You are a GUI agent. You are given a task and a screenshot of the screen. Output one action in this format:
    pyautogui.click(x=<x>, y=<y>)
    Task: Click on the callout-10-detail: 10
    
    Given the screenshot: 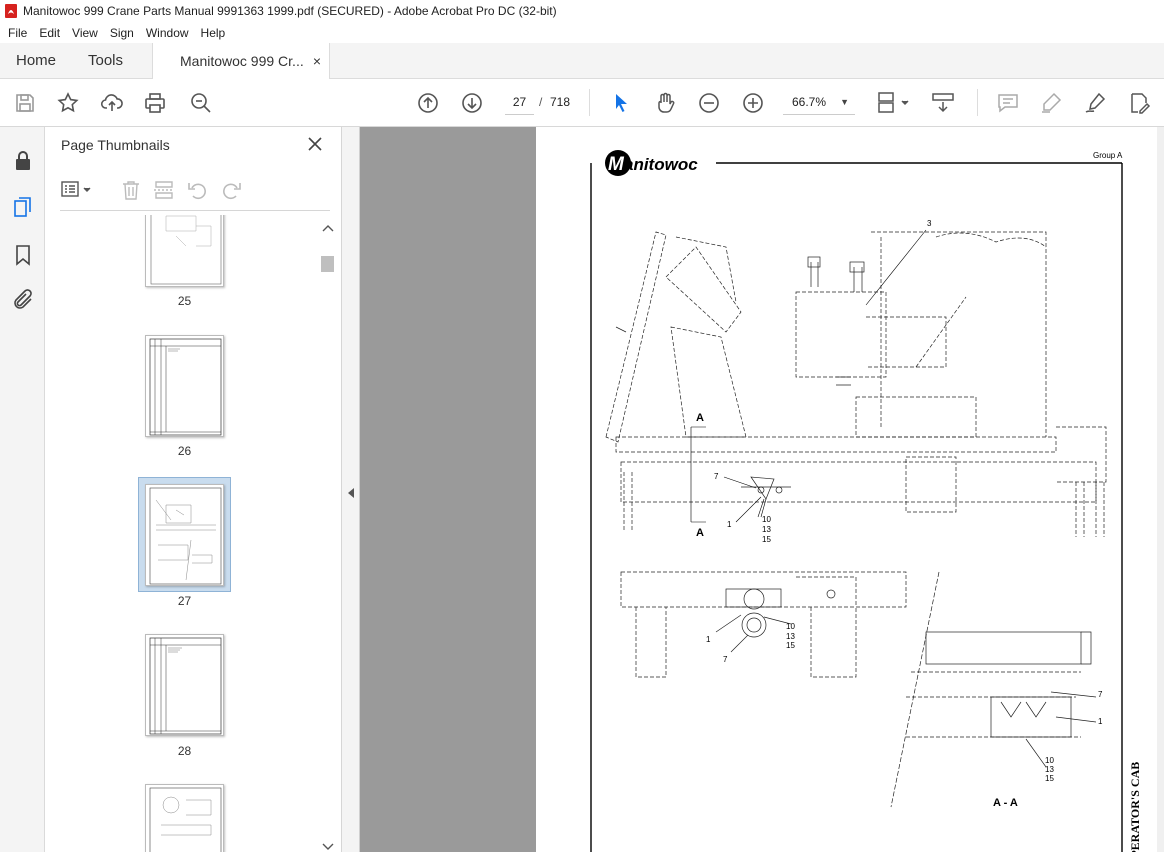 What is the action you would take?
    pyautogui.click(x=790, y=626)
    